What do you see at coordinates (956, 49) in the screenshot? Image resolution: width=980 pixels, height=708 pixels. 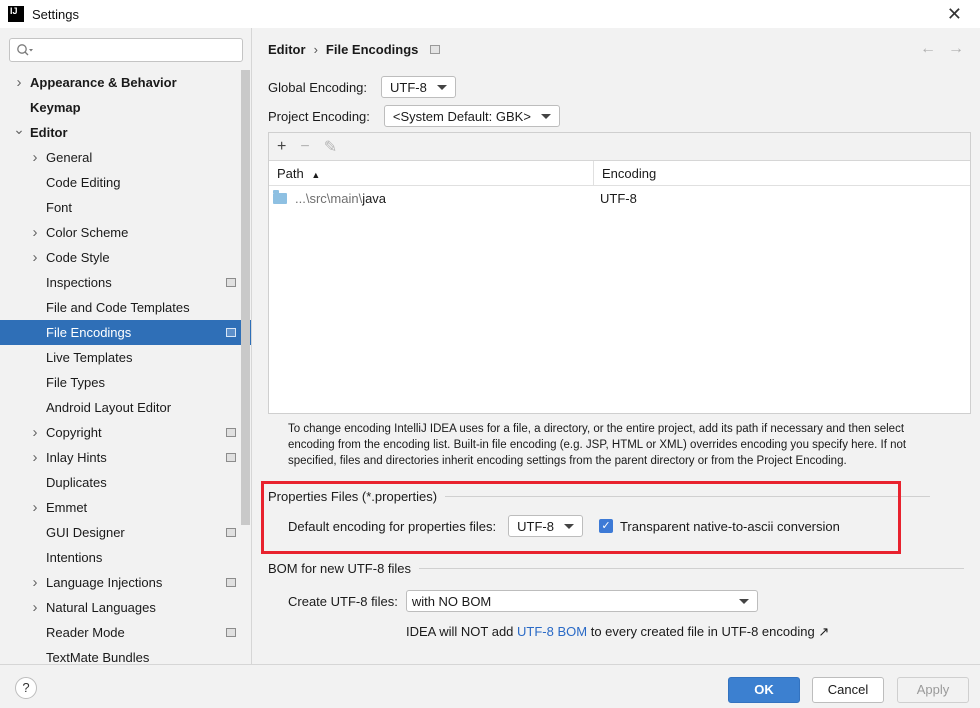 I see `forward-arrow-icon: →` at bounding box center [956, 49].